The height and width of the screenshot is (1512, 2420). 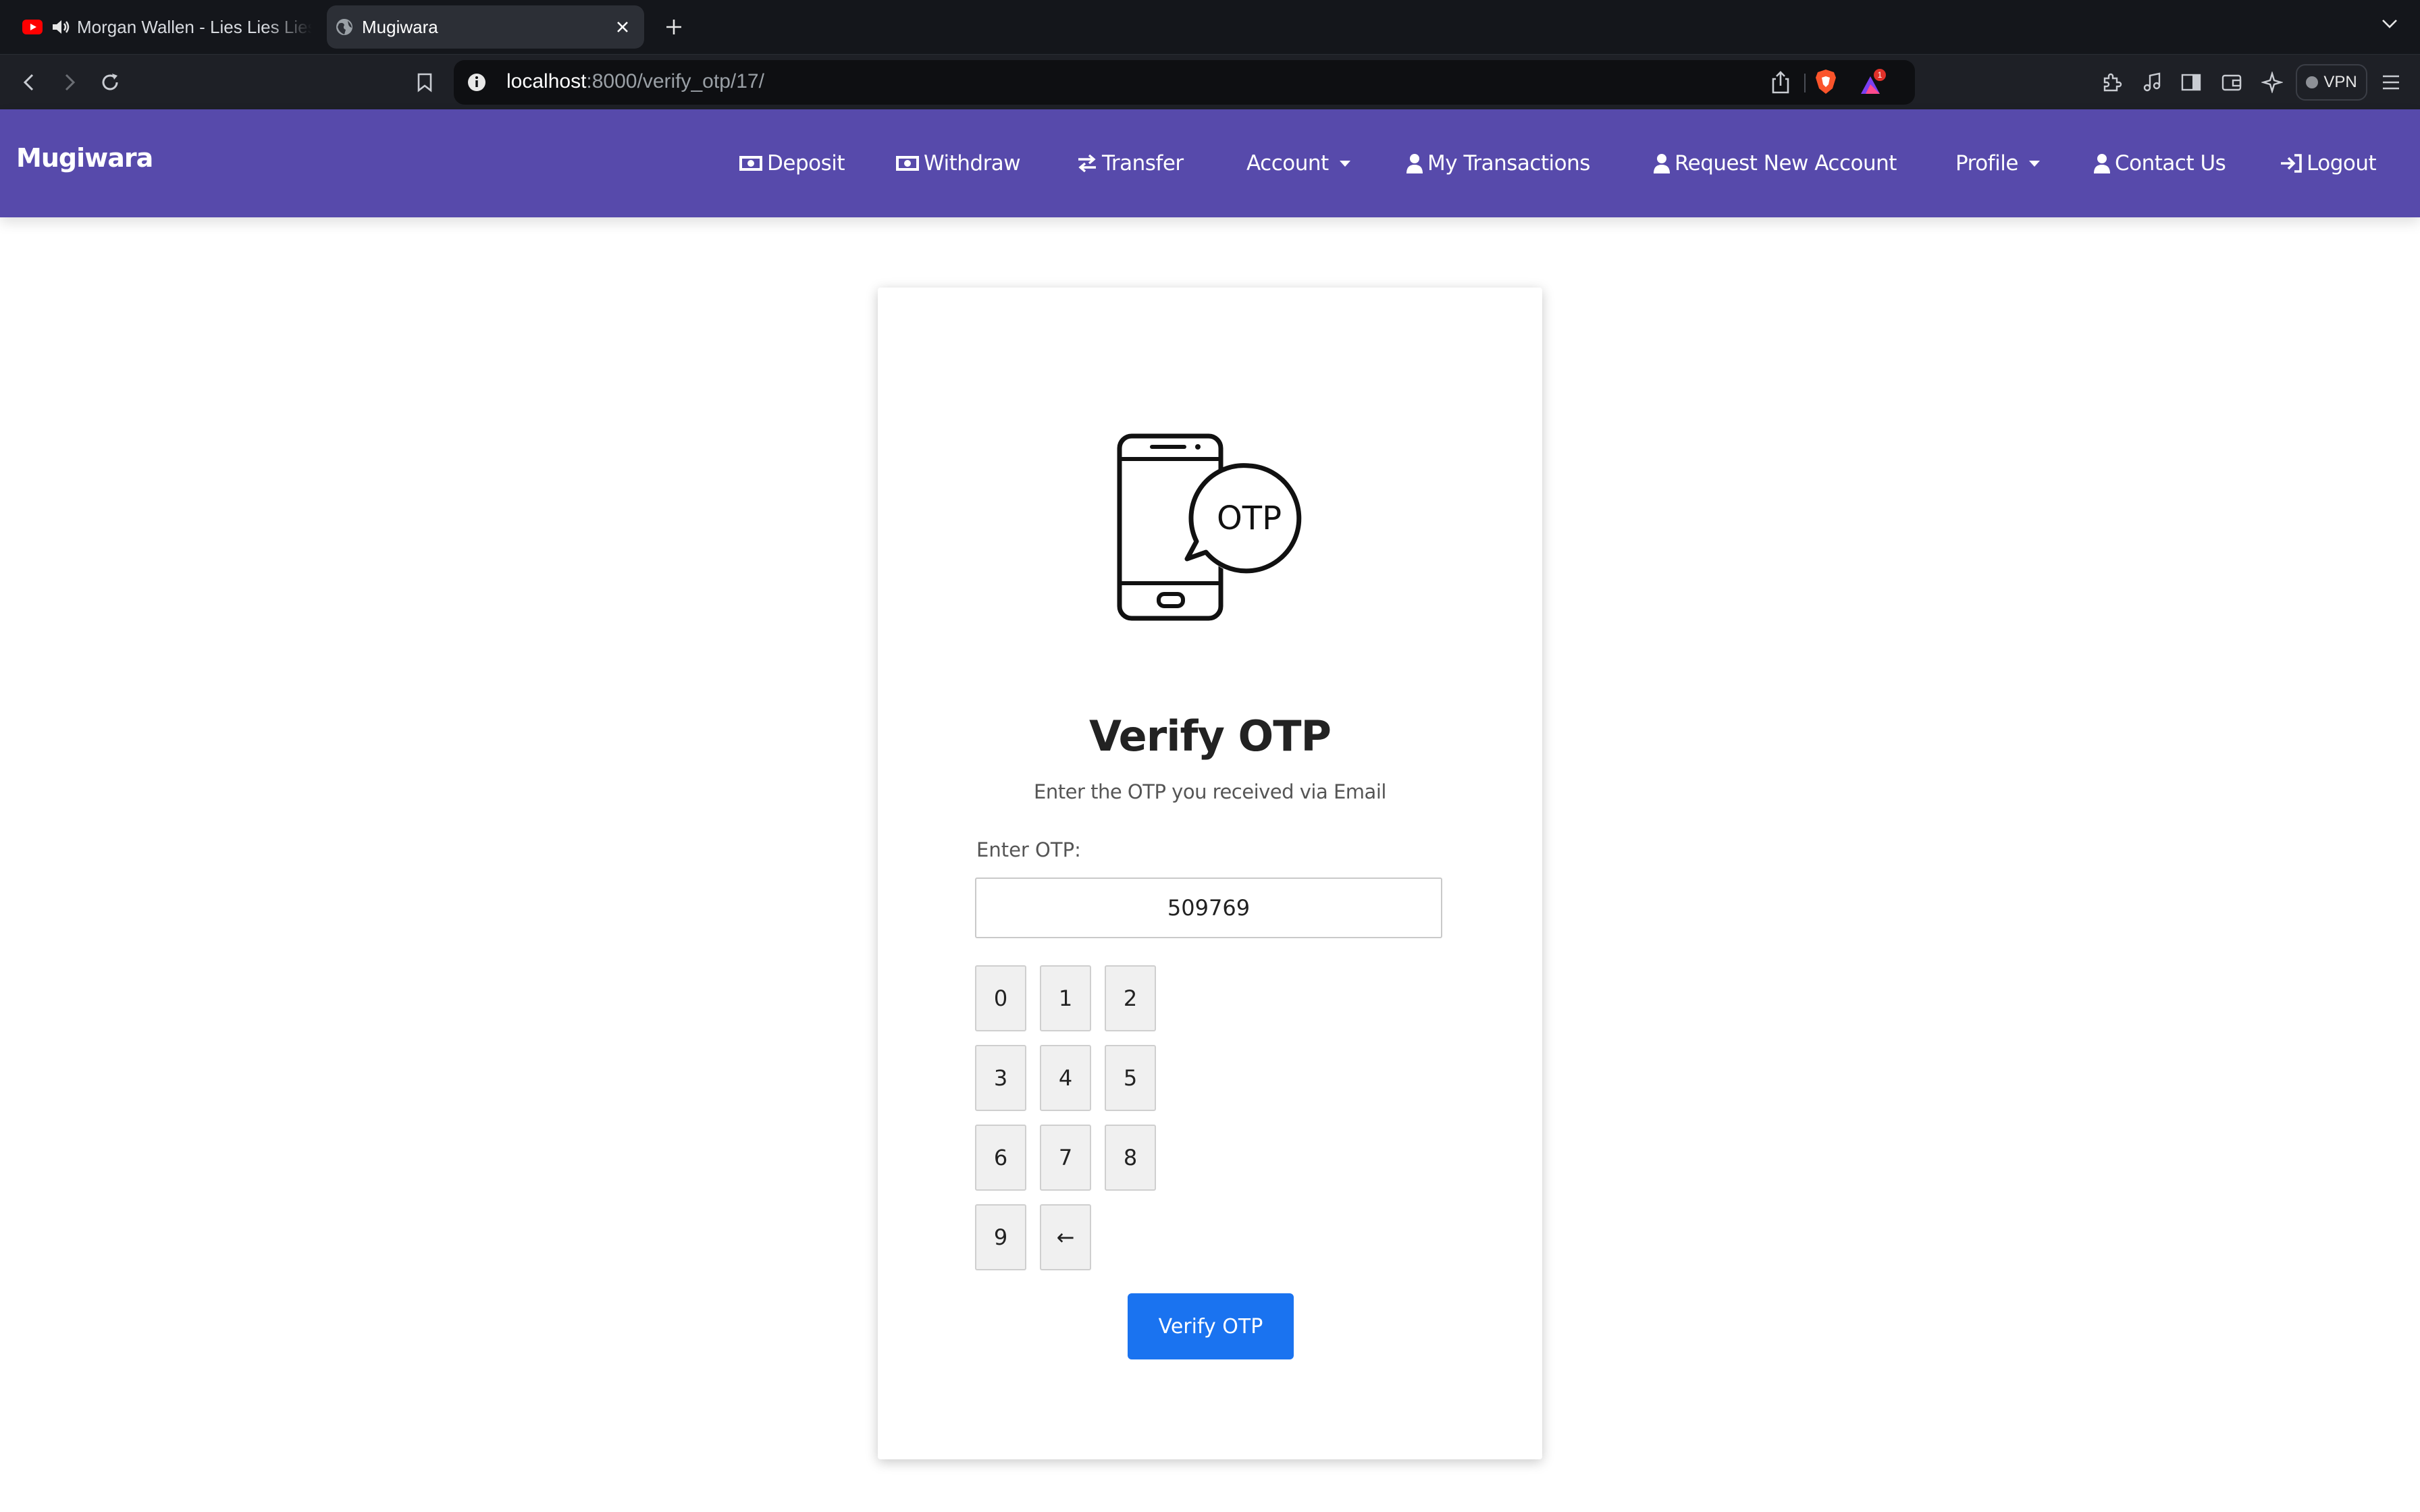 I want to click on browser-toolbar: localhost:8000/verify_otp/17/ 1 VPN, so click(x=1210, y=81).